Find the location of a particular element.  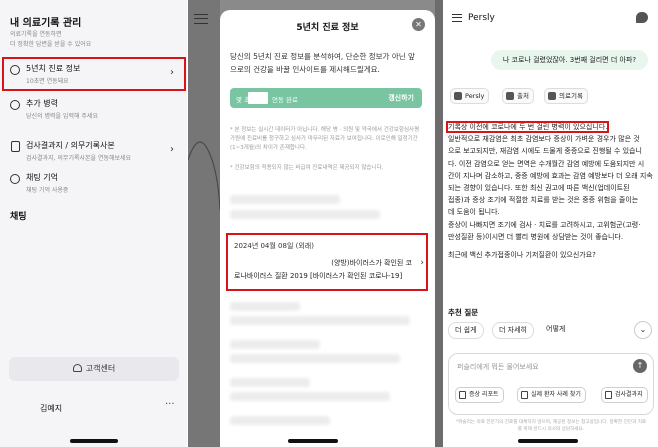

item-desc: 검사결과지, 의무기록사본을 연동해보세요 is located at coordinates (79, 158).